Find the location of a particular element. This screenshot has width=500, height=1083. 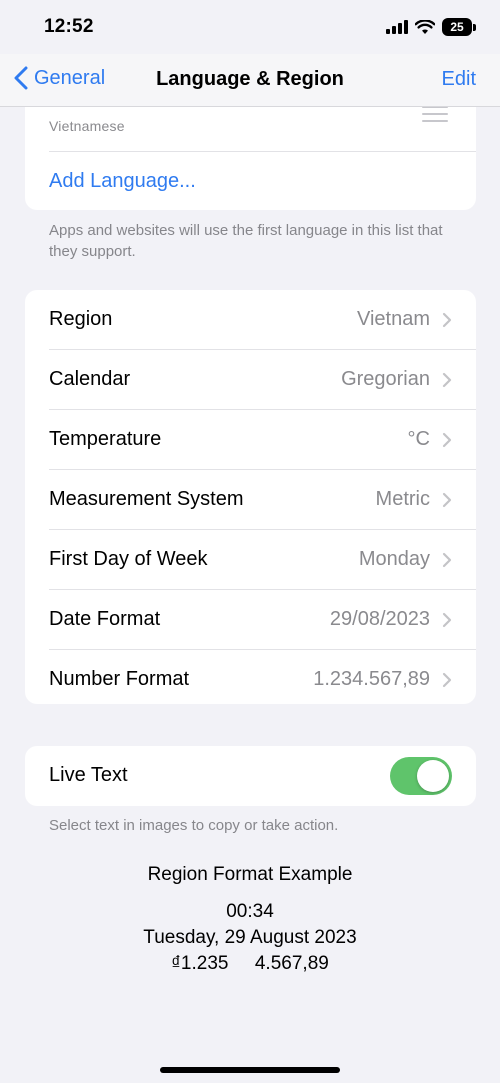

region-format-example-title: Region Format Example is located at coordinates (250, 874).